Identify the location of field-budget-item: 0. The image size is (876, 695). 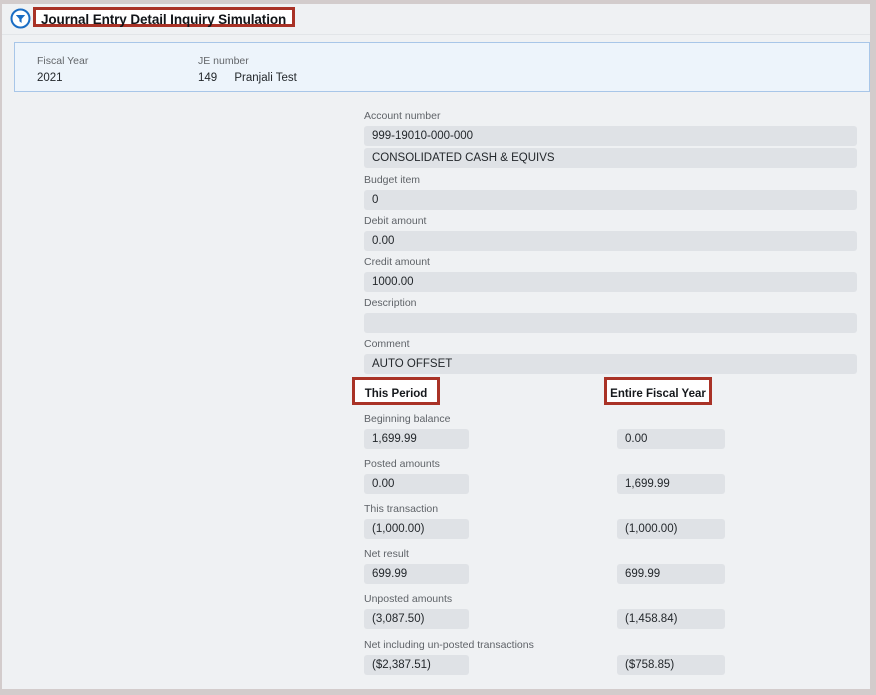
(610, 200).